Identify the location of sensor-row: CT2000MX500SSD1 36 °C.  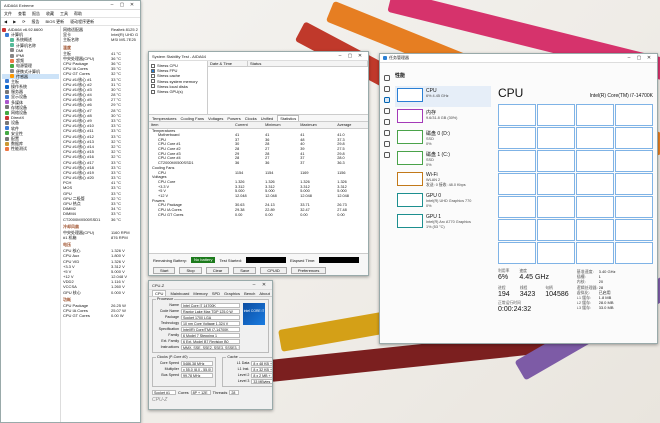
(100, 219).